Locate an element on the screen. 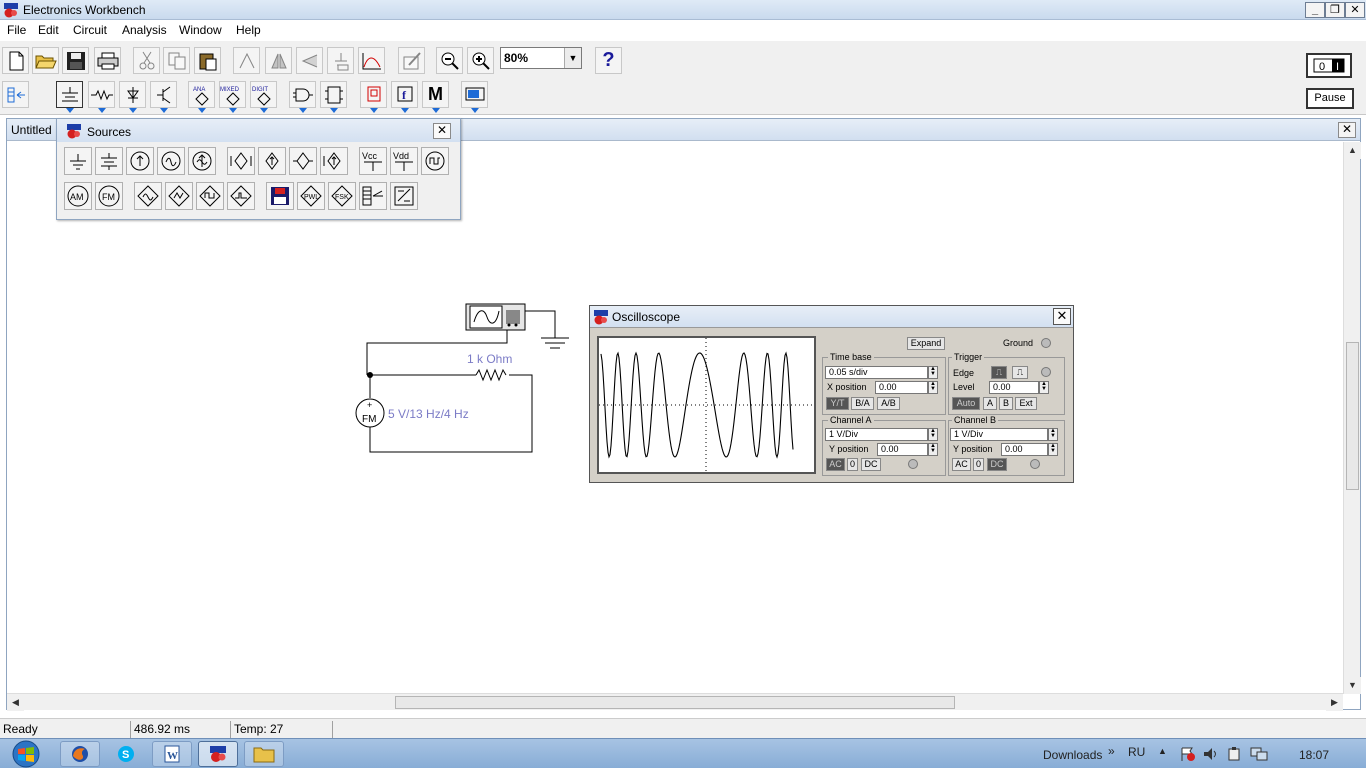  cut-button is located at coordinates (146, 60).